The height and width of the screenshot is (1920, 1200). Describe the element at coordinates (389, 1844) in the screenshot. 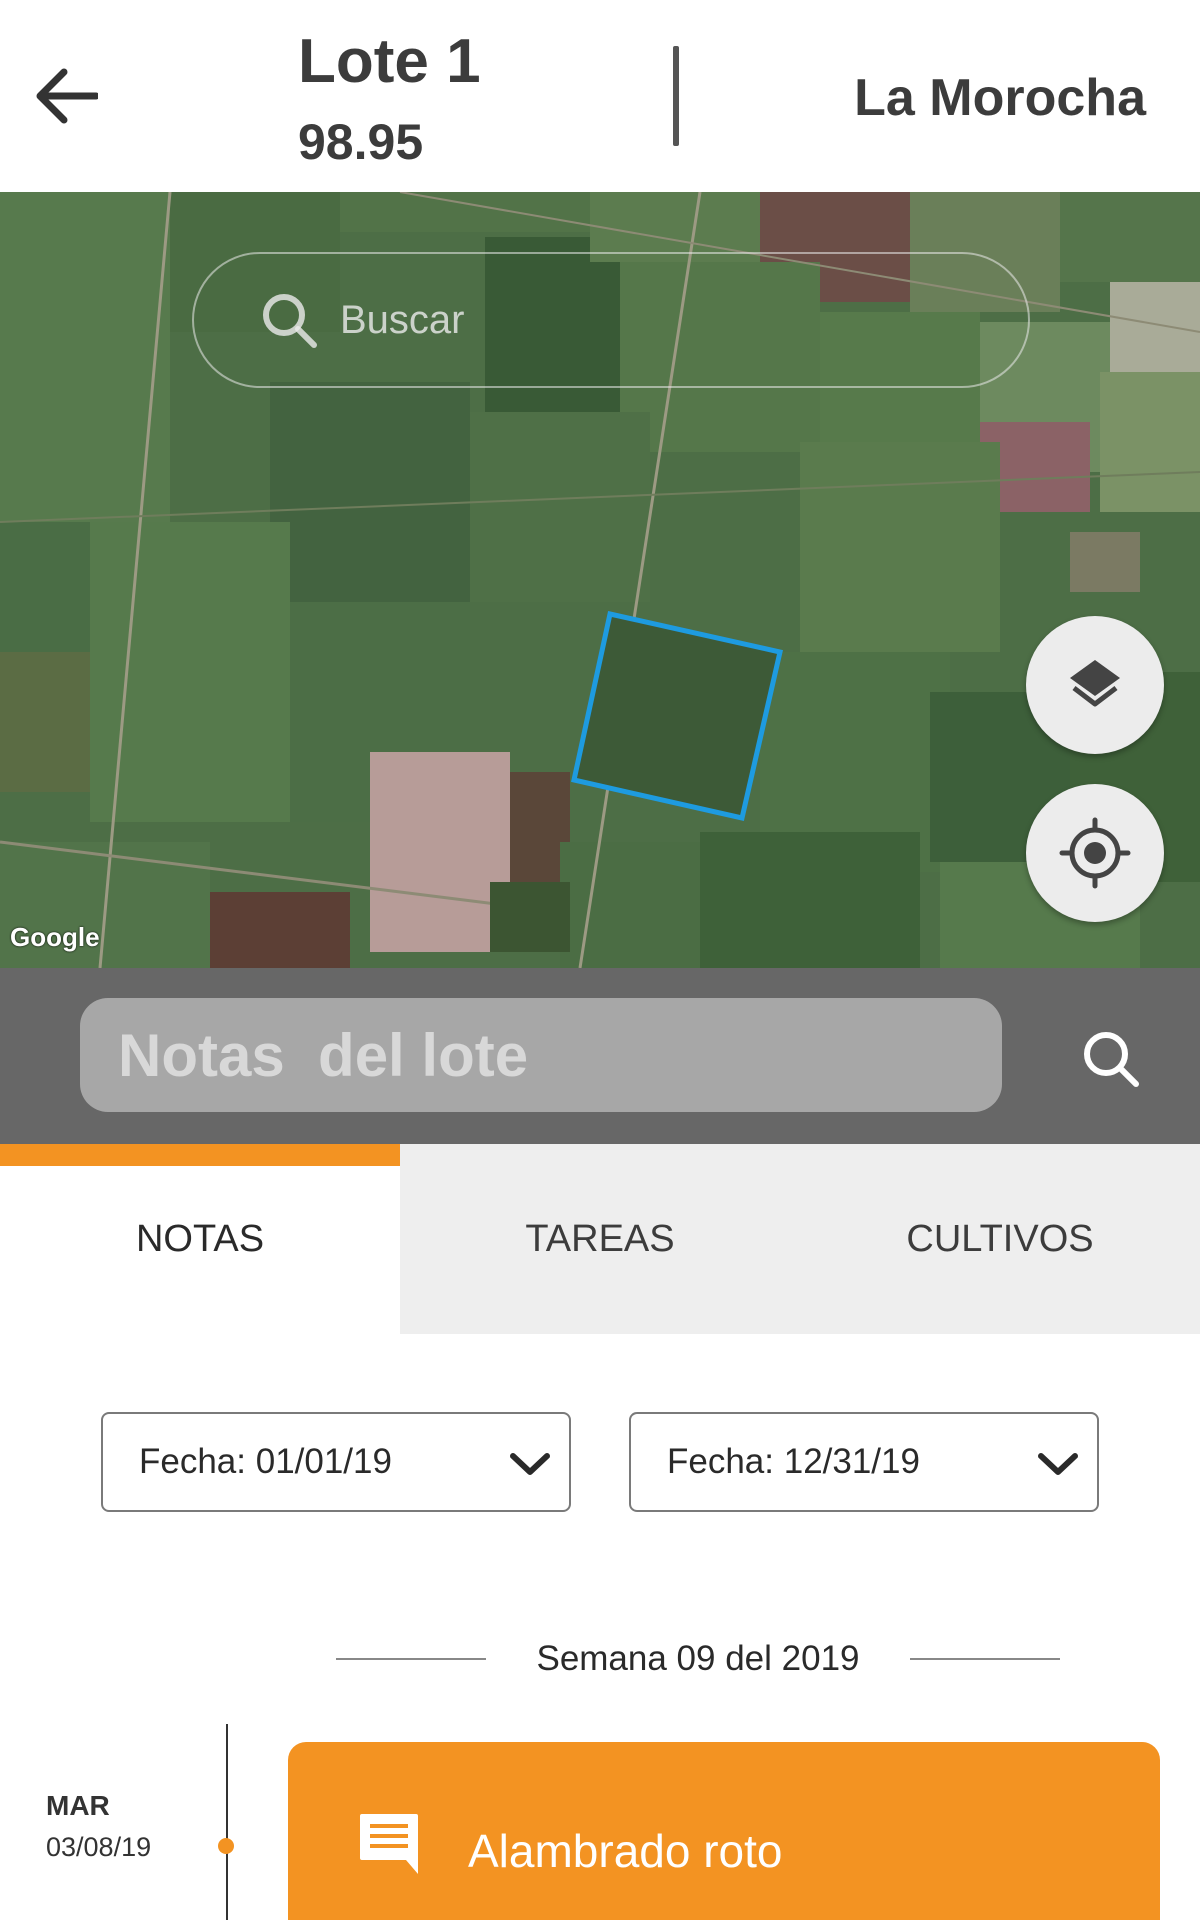

I see `comment-icon` at that location.